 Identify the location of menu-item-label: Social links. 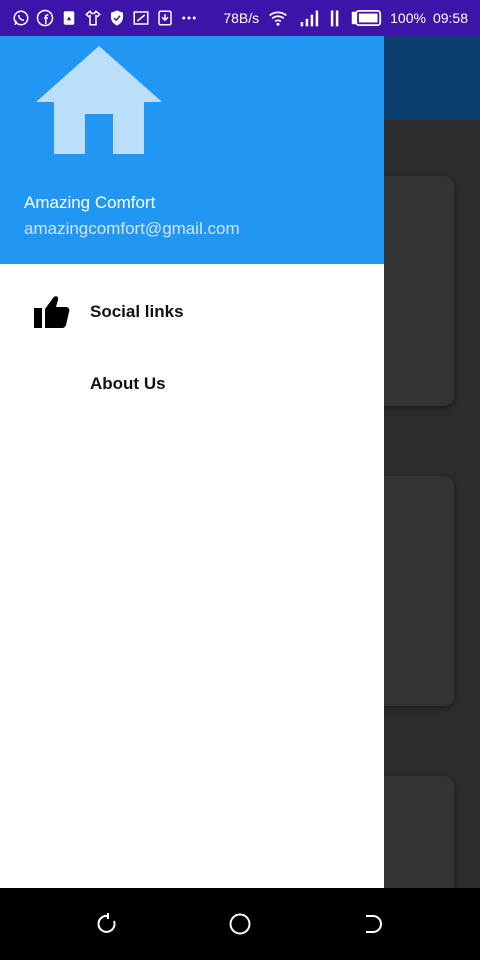
(137, 311).